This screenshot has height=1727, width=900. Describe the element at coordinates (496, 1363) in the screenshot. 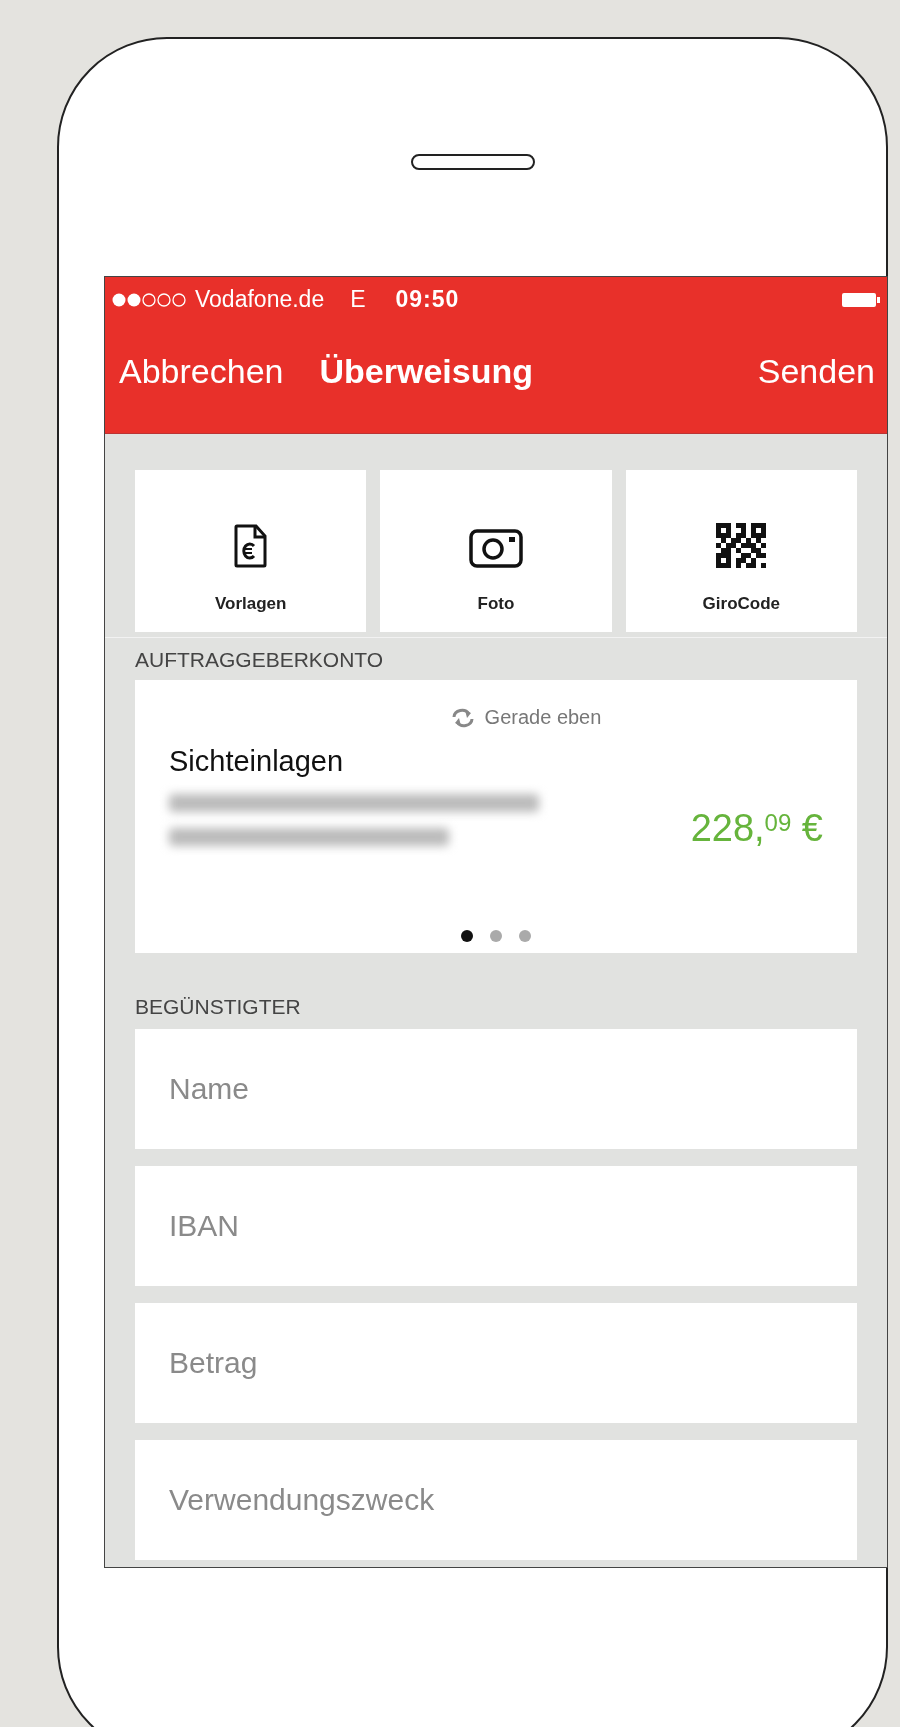

I see `input-field: Betrag` at that location.